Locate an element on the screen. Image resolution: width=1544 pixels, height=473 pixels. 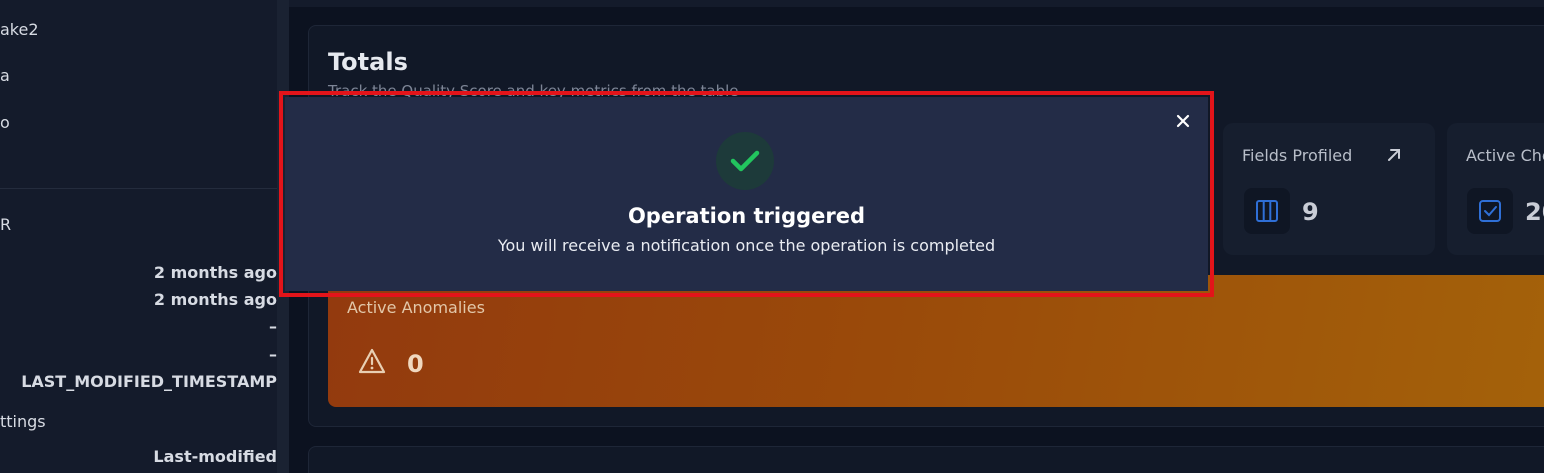
top-bar is located at coordinates (916, 3).